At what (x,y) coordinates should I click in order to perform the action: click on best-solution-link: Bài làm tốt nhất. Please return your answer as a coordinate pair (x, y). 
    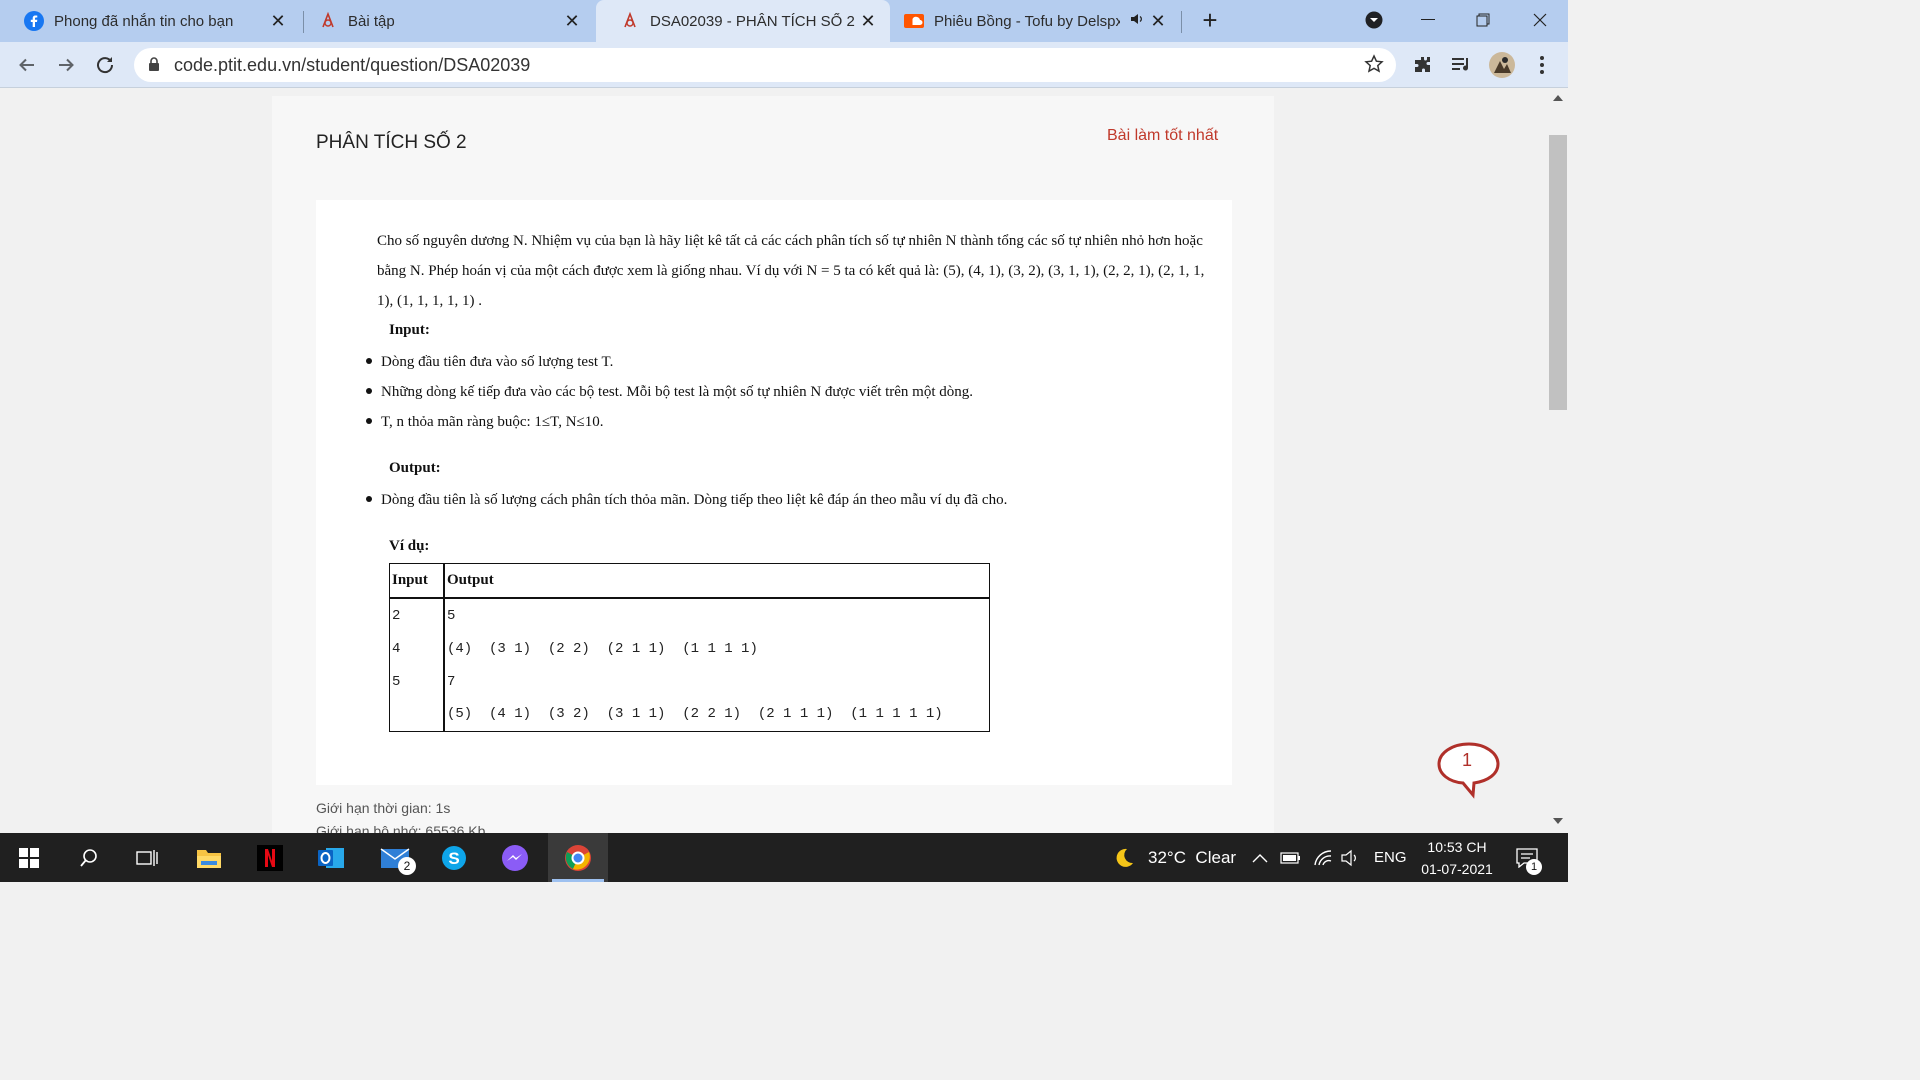
    Looking at the image, I should click on (1162, 136).